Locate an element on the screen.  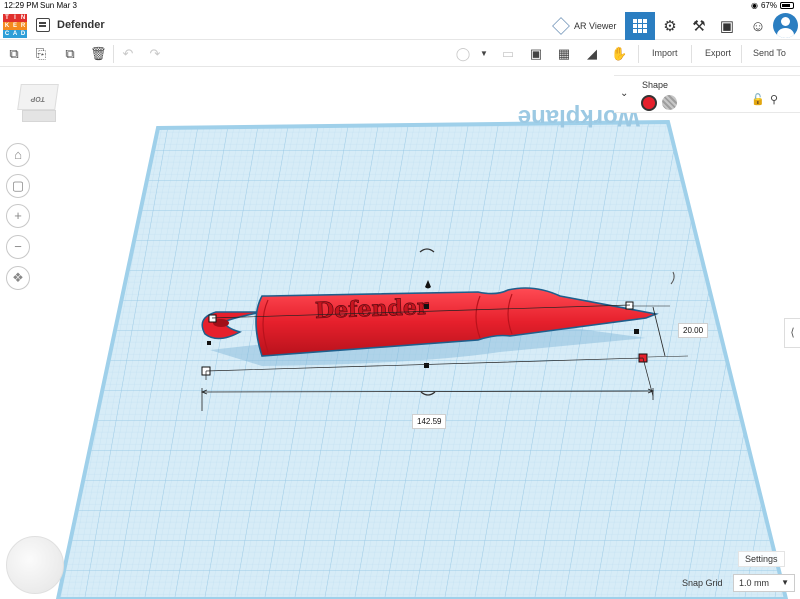
send-to-button: Send To is located at coordinates (769, 53).